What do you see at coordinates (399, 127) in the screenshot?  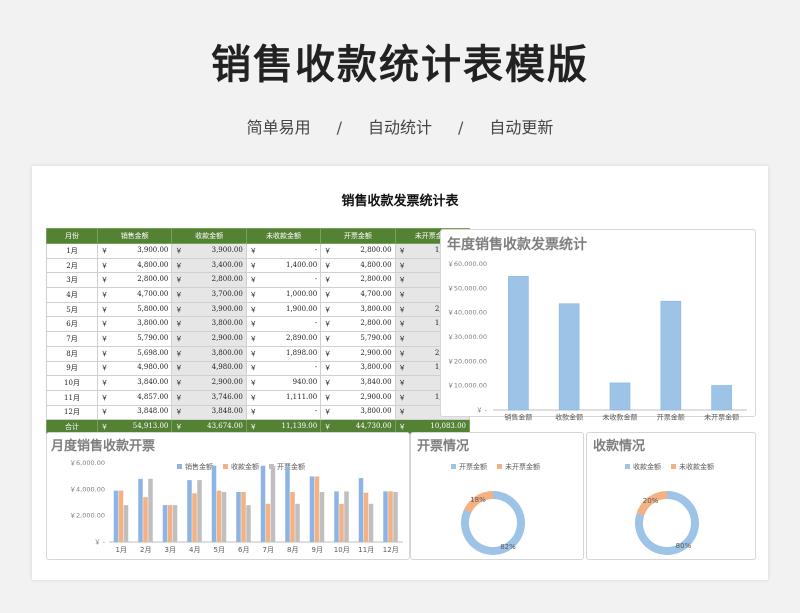 I see `subtitle-item: 自动统计` at bounding box center [399, 127].